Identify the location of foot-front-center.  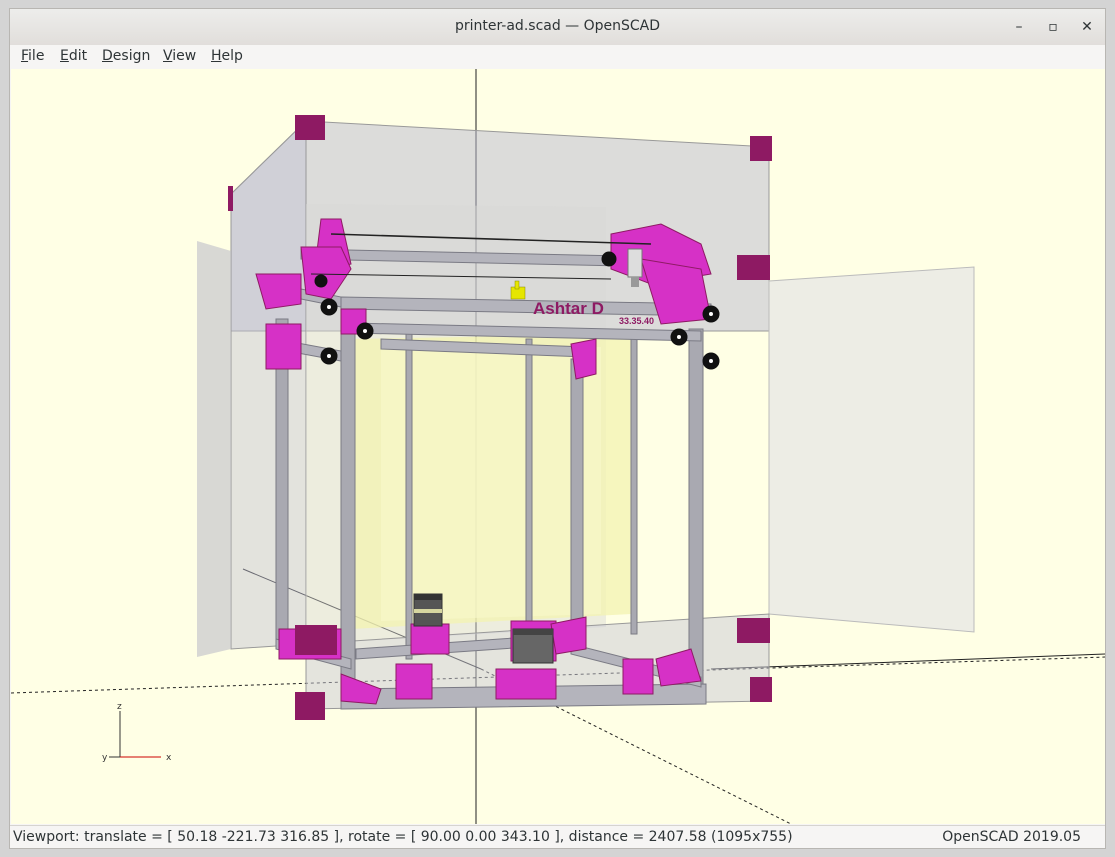
(526, 684).